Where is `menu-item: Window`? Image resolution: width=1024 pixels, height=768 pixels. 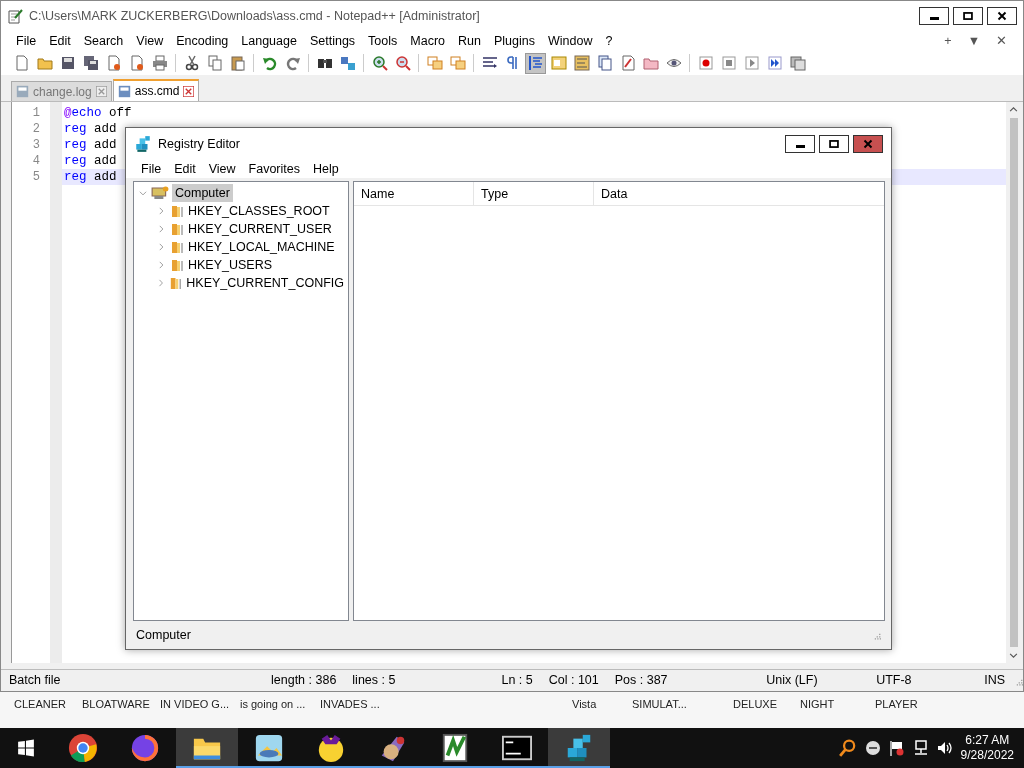 menu-item: Window is located at coordinates (569, 41).